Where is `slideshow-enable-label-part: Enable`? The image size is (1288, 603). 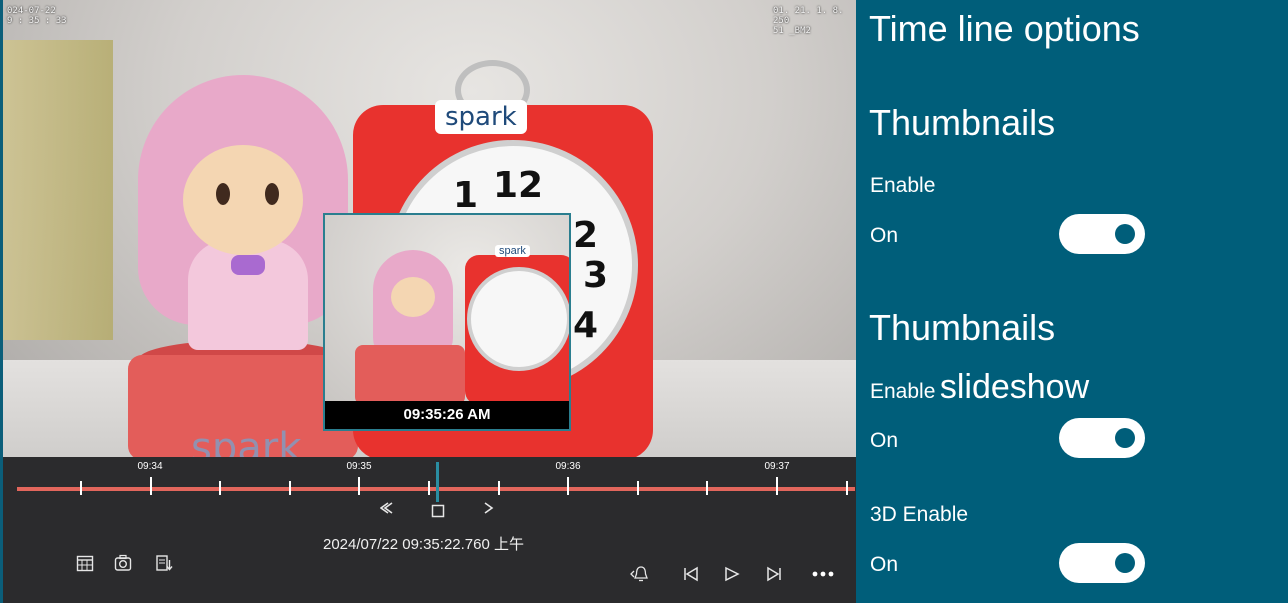
slideshow-enable-label-part: Enable is located at coordinates (903, 391).